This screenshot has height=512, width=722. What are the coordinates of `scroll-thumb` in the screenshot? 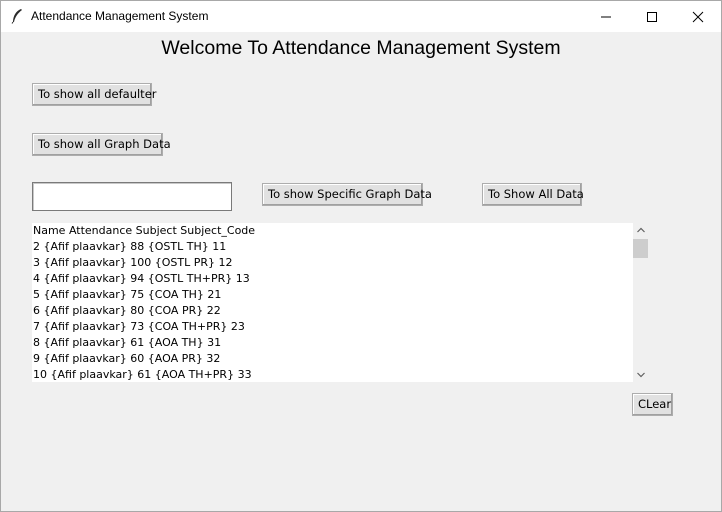 It's located at (640, 248).